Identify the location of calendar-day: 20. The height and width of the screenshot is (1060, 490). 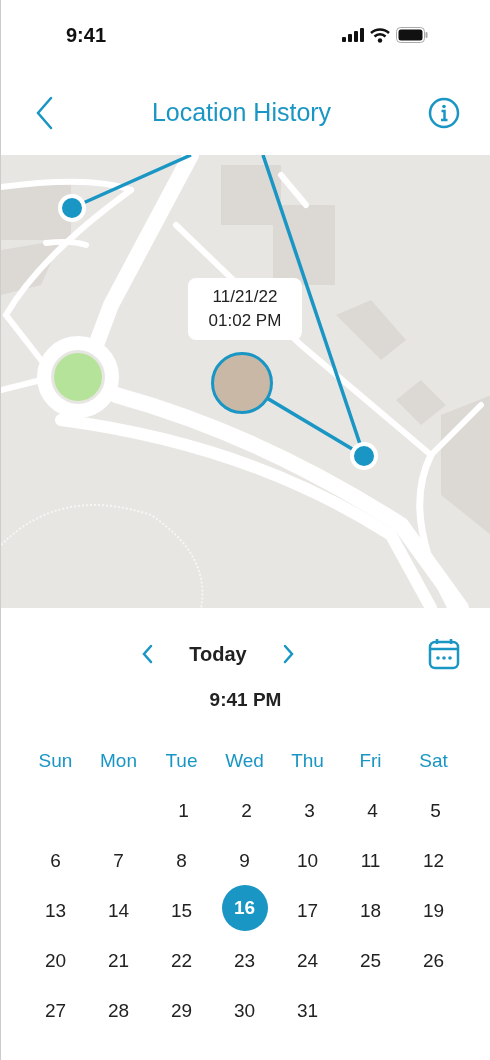
(55, 961).